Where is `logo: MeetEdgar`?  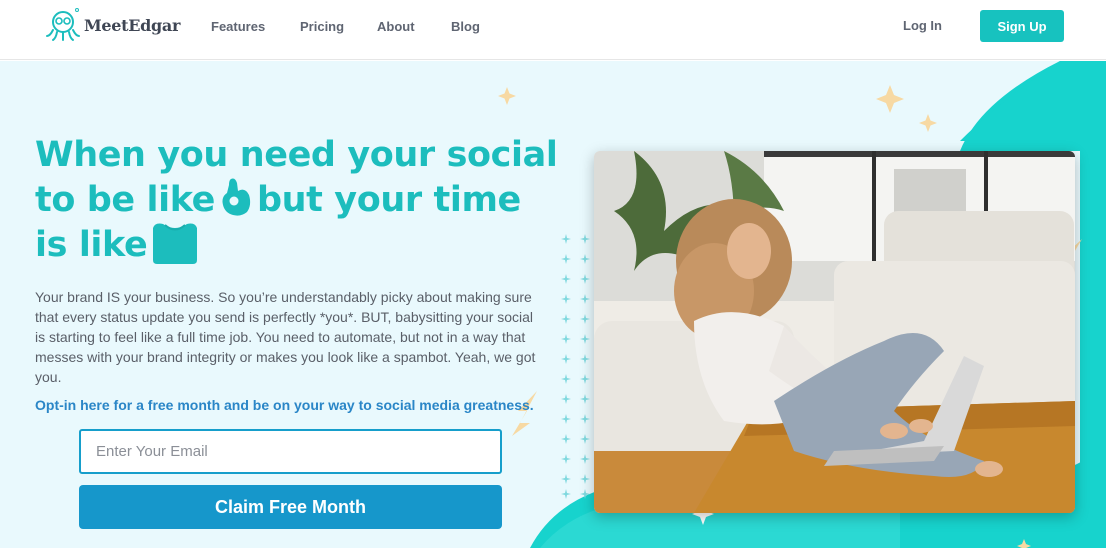 logo: MeetEdgar is located at coordinates (112, 25).